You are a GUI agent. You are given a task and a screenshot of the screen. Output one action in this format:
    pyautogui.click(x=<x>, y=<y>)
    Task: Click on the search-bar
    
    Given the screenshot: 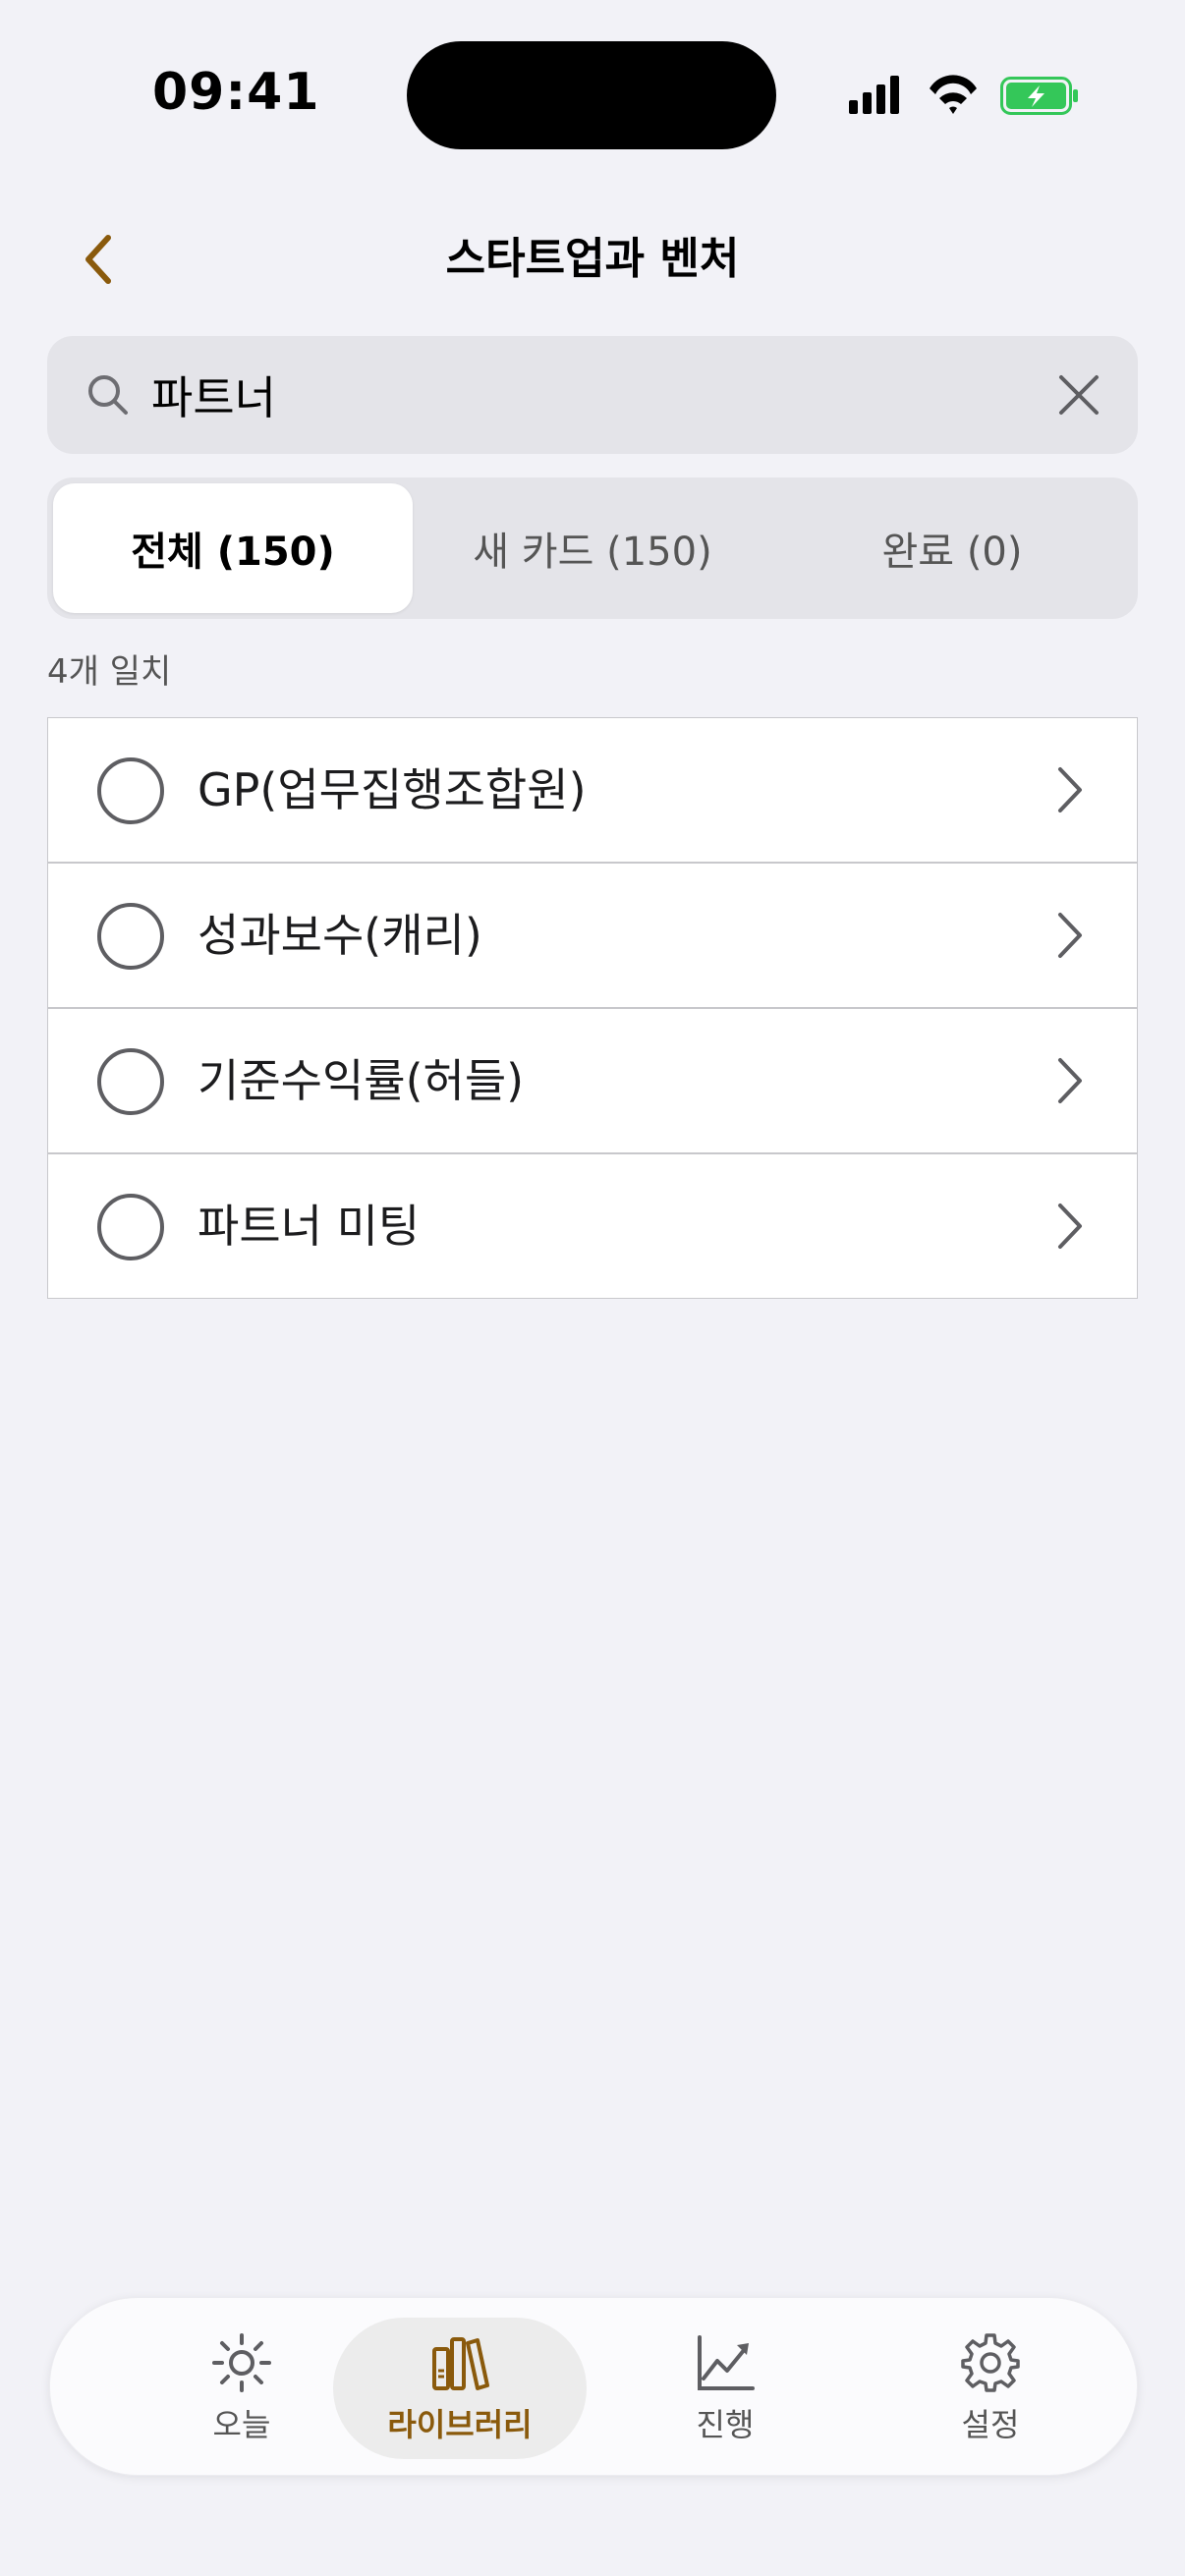 What is the action you would take?
    pyautogui.click(x=592, y=395)
    